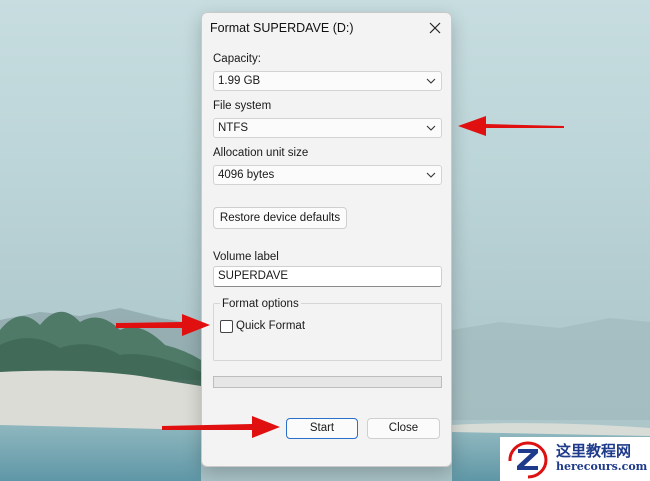 The width and height of the screenshot is (650, 481). I want to click on start-button: Start, so click(322, 428).